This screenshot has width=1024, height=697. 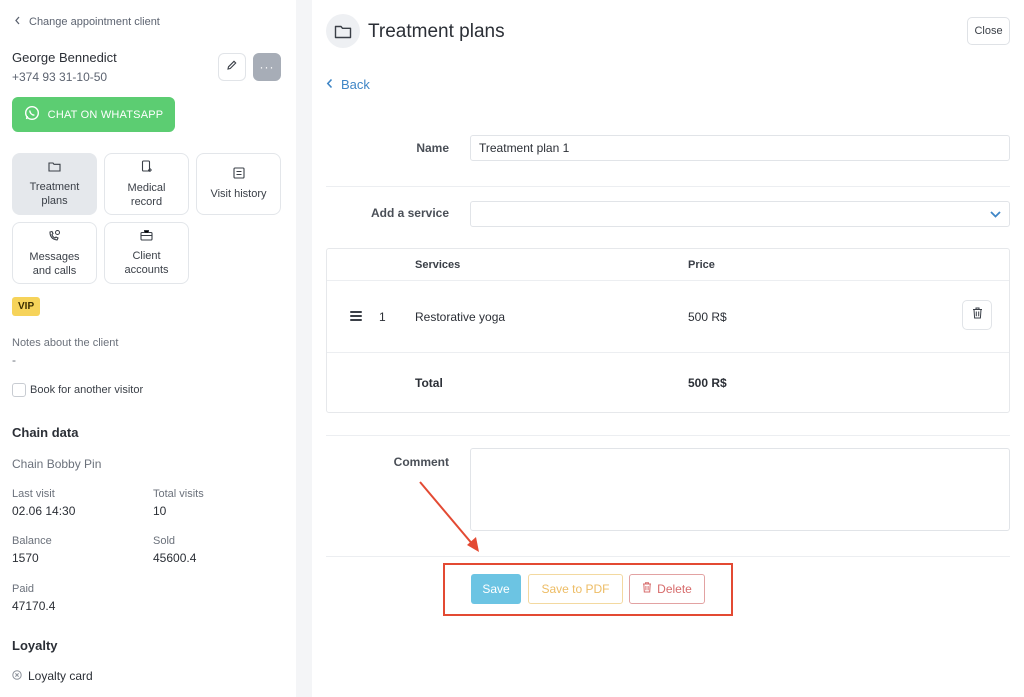 What do you see at coordinates (238, 194) in the screenshot?
I see `tile-label: Visit history` at bounding box center [238, 194].